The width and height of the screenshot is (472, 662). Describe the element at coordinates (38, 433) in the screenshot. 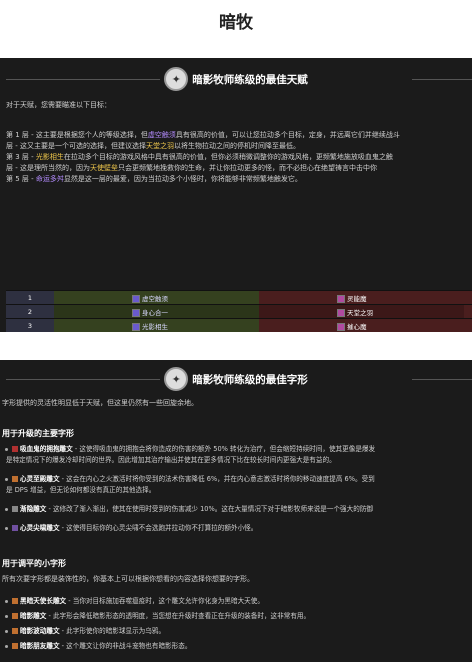

I see `major-glyph-title: 用于升级的主要字形` at that location.